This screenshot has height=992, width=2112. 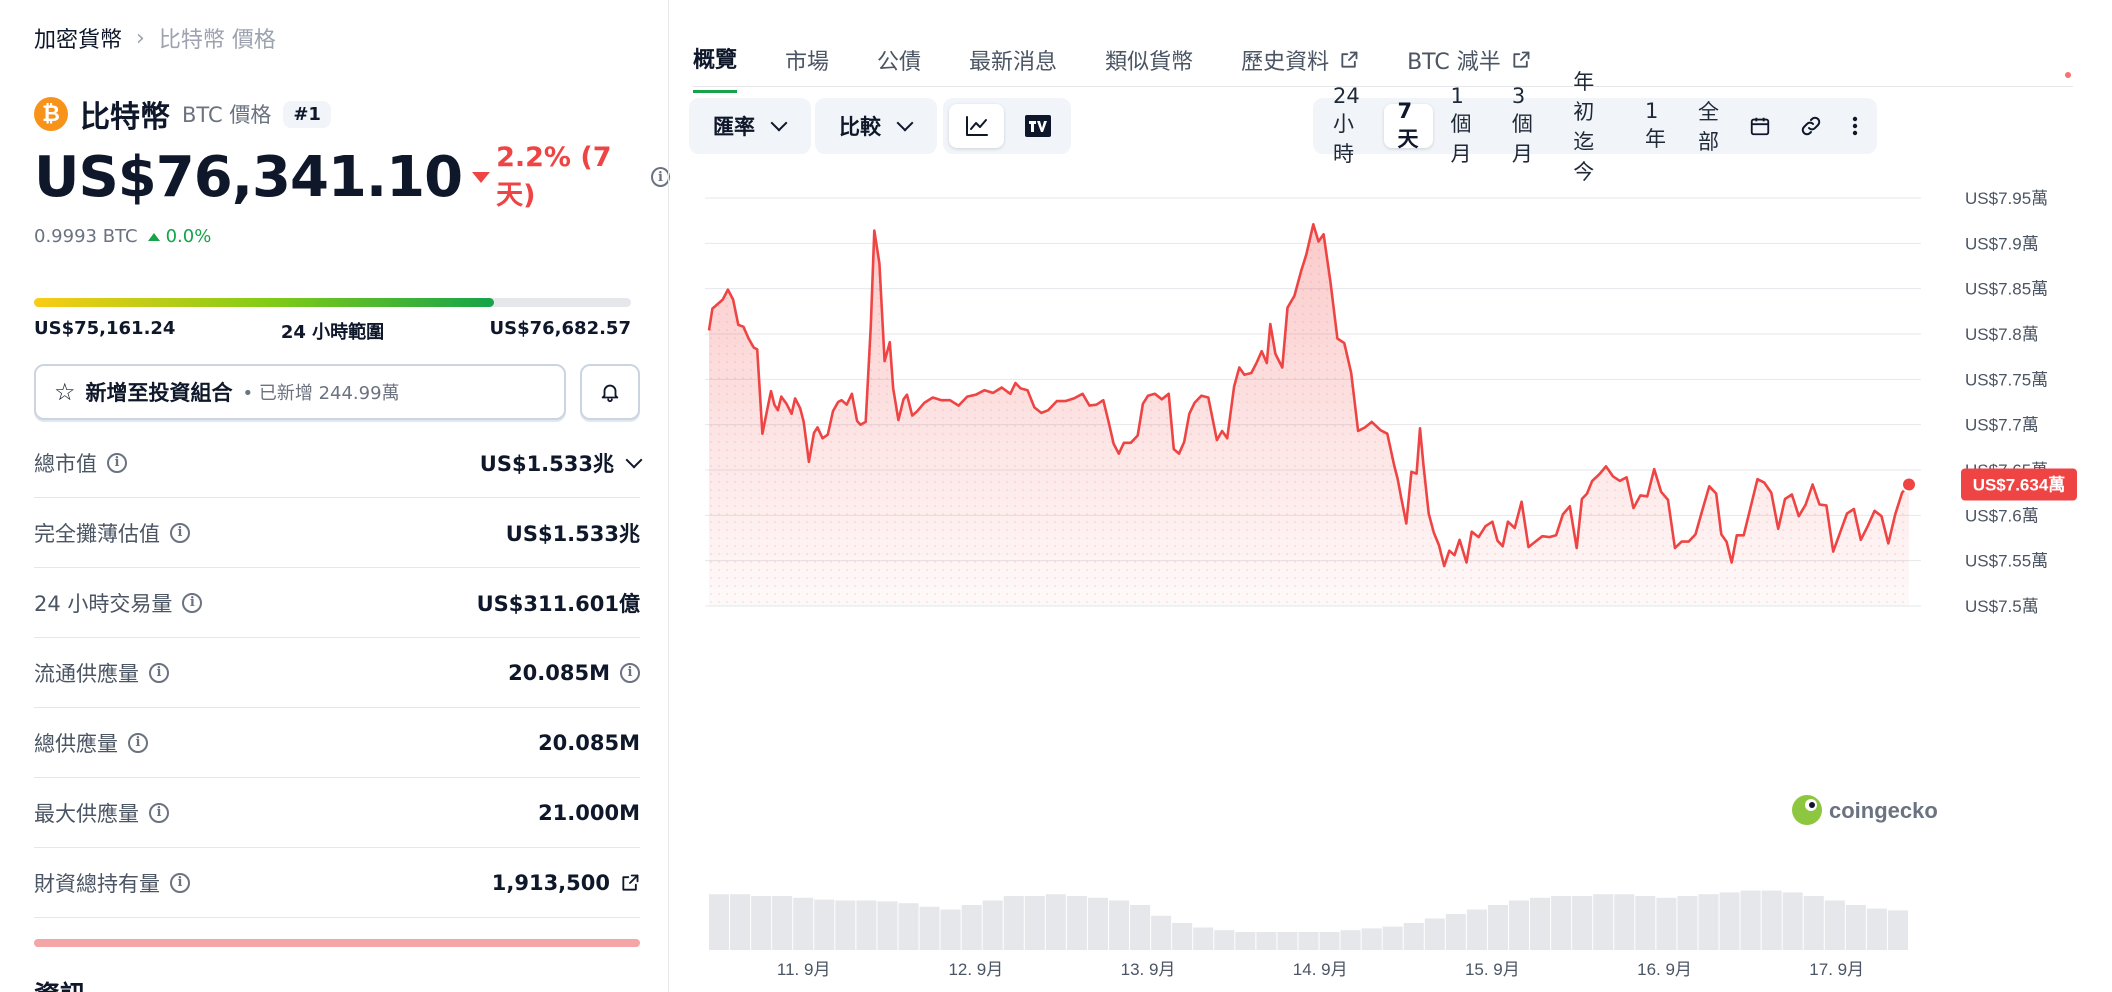 I want to click on calendar-icon, so click(x=1760, y=126).